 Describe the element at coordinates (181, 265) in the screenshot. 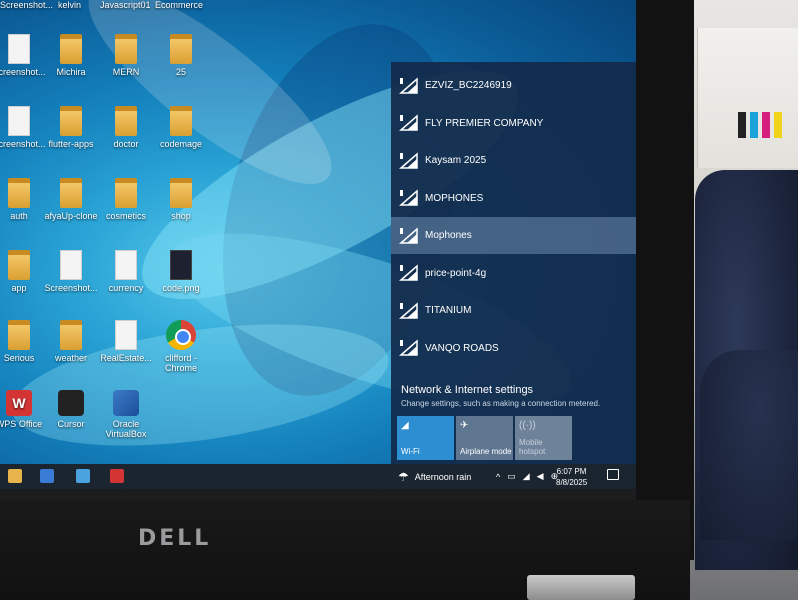

I see `image-file-icon` at that location.